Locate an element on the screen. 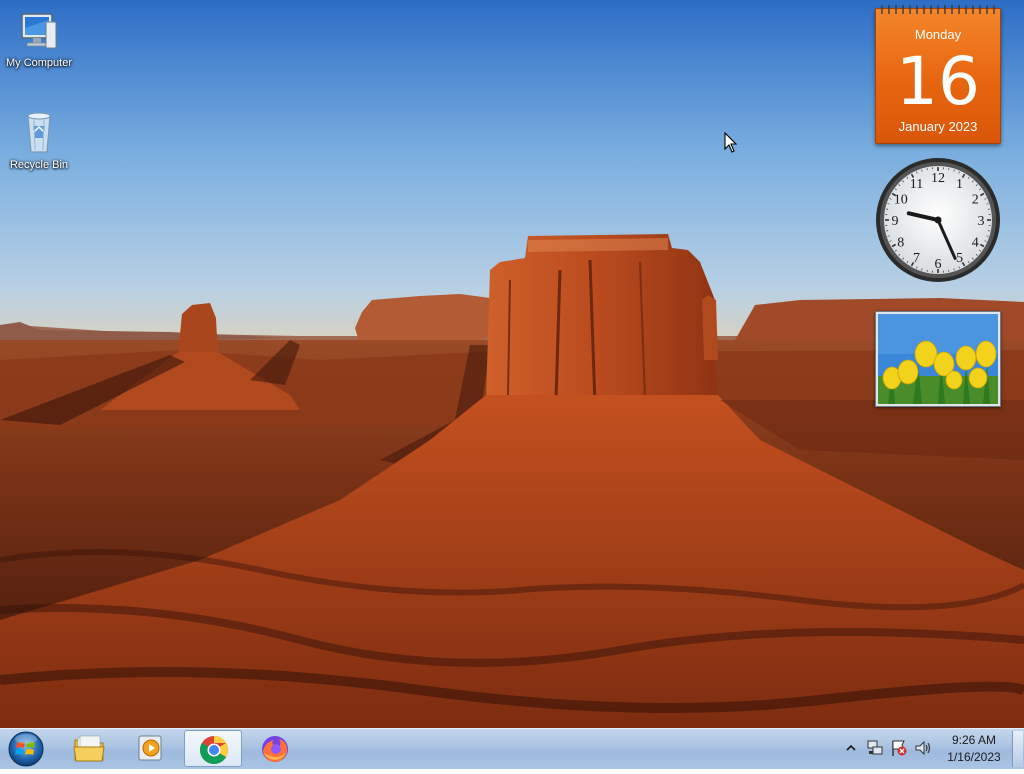 The image size is (1024, 774). media-player-icon is located at coordinates (151, 748).